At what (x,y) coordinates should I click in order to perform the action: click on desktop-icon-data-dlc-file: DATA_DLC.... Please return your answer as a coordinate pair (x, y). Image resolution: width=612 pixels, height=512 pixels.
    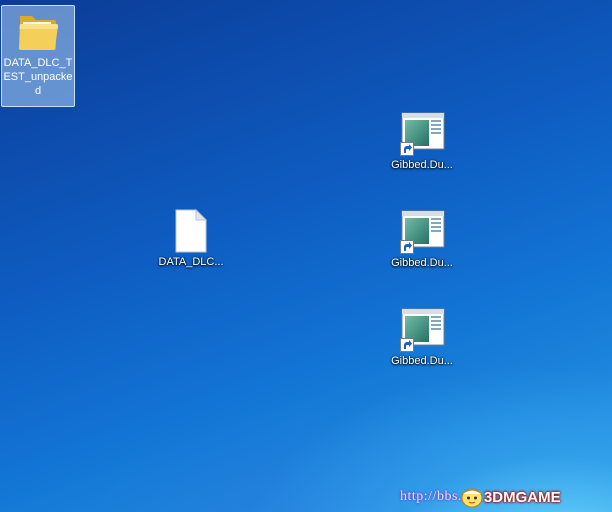
    Looking at the image, I should click on (191, 237).